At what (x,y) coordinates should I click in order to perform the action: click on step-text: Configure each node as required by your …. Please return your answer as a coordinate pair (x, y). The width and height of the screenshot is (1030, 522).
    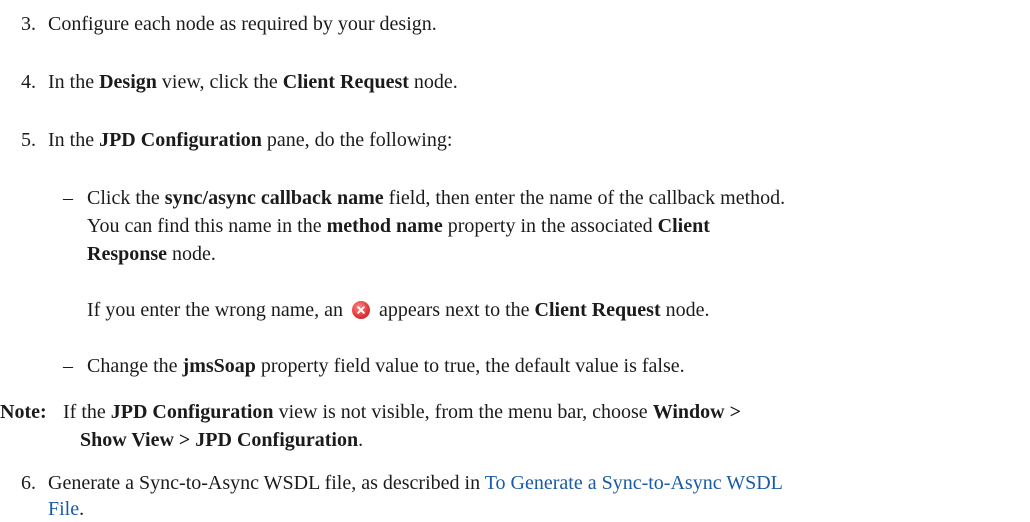
    Looking at the image, I should click on (242, 24).